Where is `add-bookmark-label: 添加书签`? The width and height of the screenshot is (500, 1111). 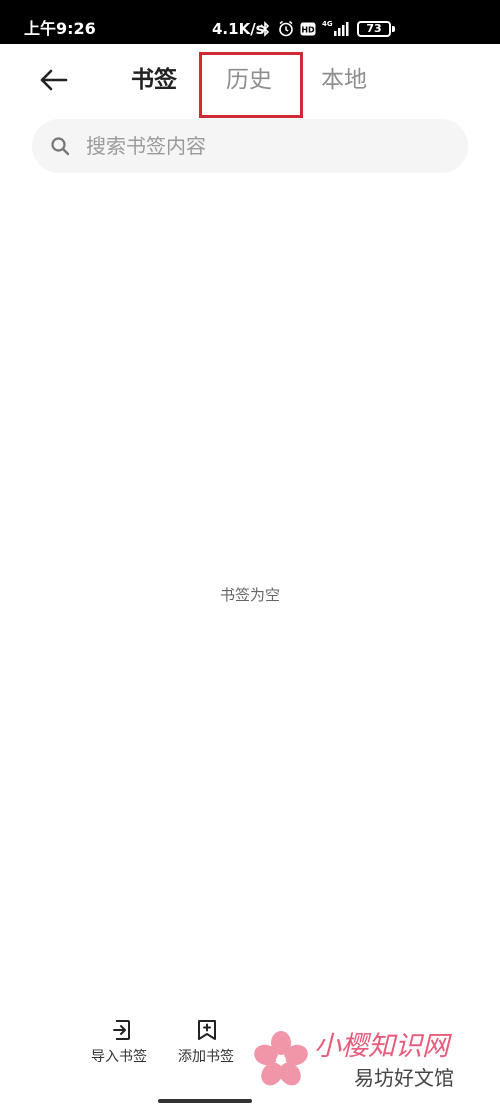 add-bookmark-label: 添加书签 is located at coordinates (206, 1057).